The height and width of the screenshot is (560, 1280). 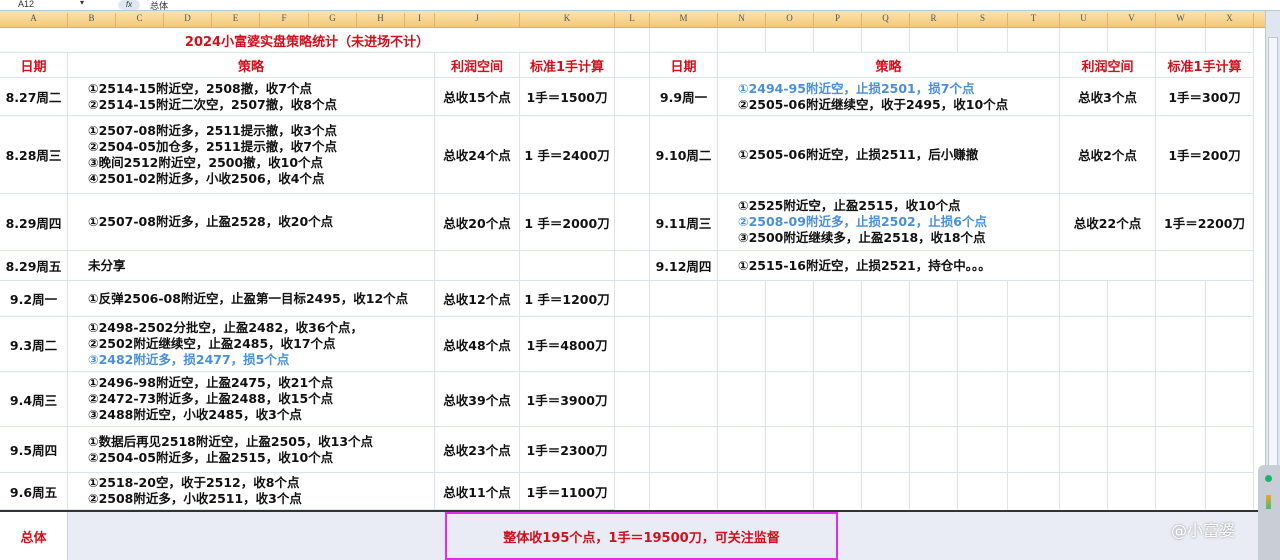 What do you see at coordinates (420, 20) in the screenshot?
I see `column-header-I: I` at bounding box center [420, 20].